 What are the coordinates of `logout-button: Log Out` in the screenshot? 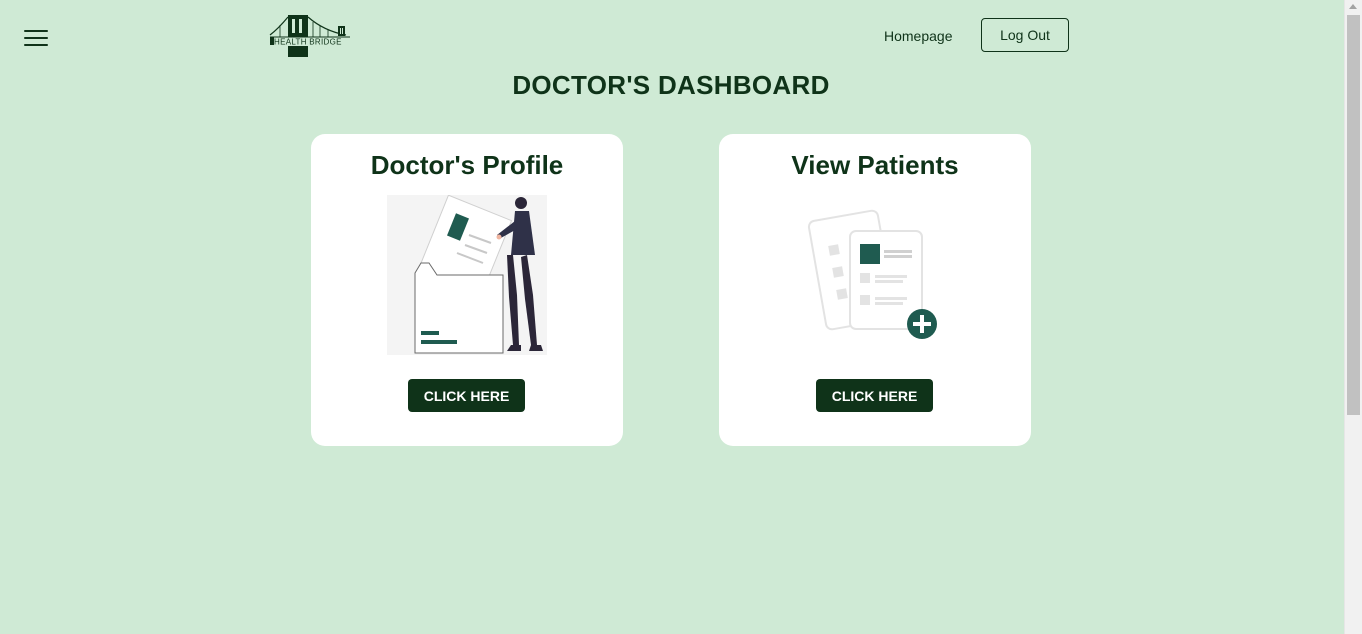 It's located at (1025, 35).